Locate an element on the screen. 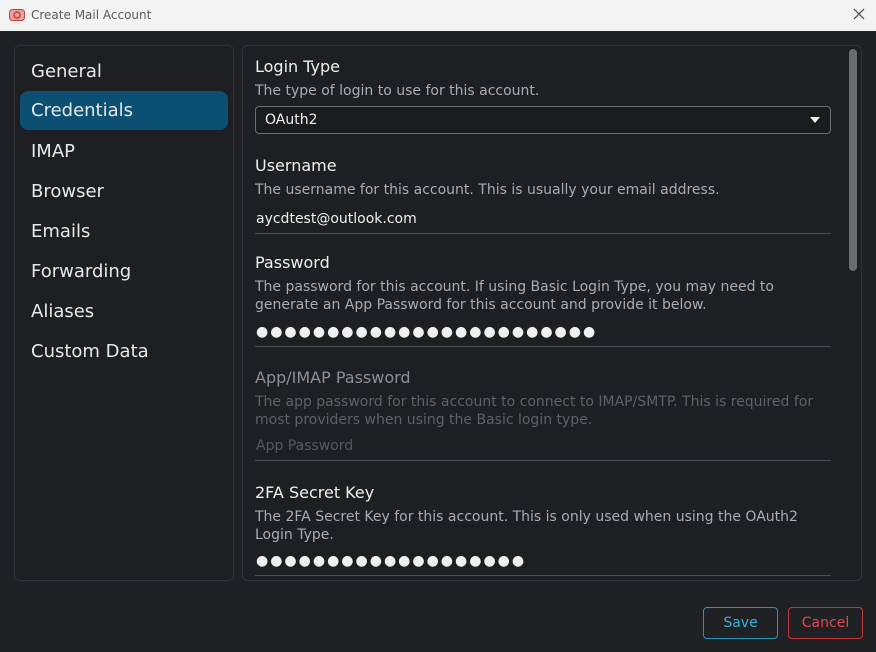 Image resolution: width=876 pixels, height=652 pixels. content-scrollbar is located at coordinates (853, 313).